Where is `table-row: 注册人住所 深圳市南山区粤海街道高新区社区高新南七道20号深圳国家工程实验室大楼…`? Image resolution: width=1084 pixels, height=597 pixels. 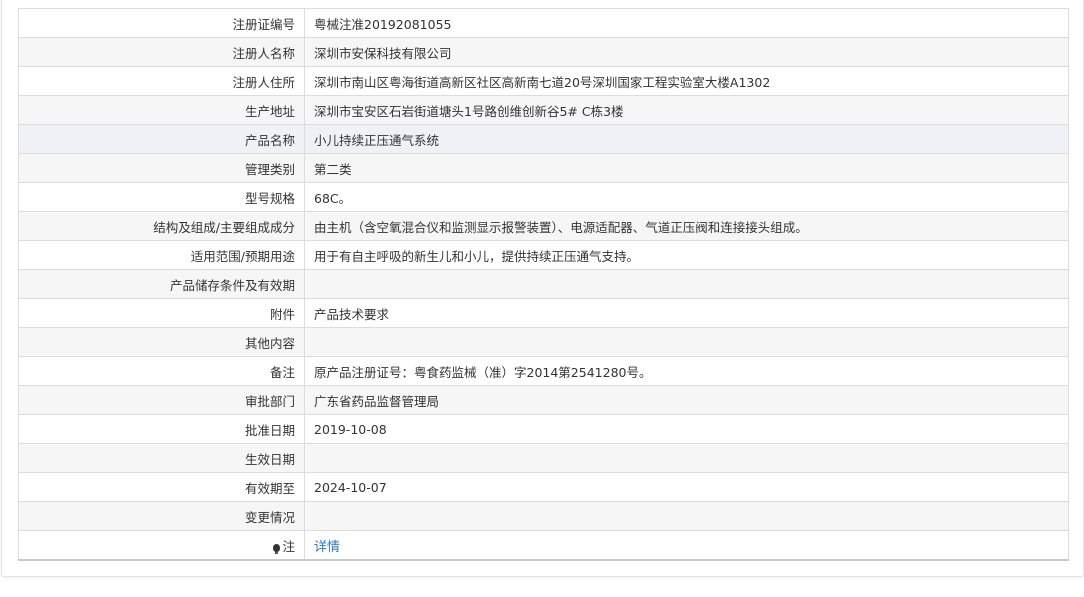
table-row: 注册人住所 深圳市南山区粤海街道高新区社区高新南七道20号深圳国家工程实验室大楼… is located at coordinates (543, 81).